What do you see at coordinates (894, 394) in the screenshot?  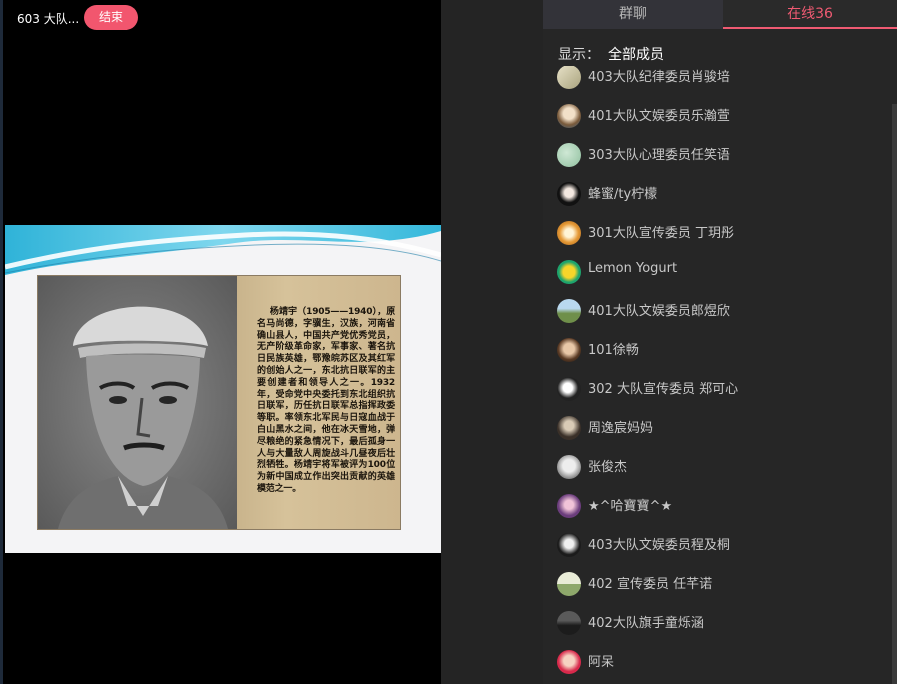 I see `scrollbar` at bounding box center [894, 394].